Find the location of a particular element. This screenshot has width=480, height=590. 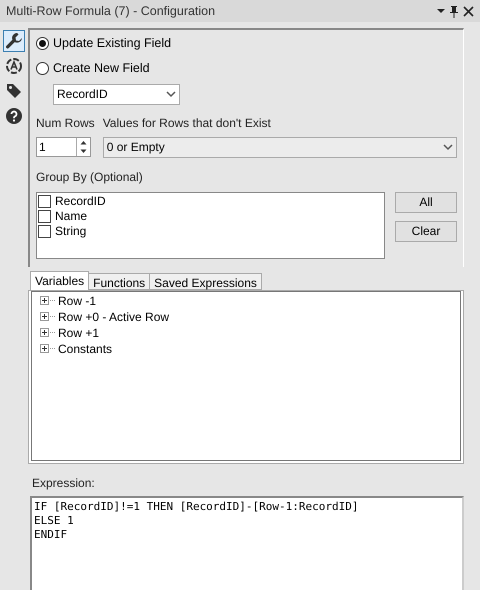

tree-node: Row +1 is located at coordinates (250, 332).